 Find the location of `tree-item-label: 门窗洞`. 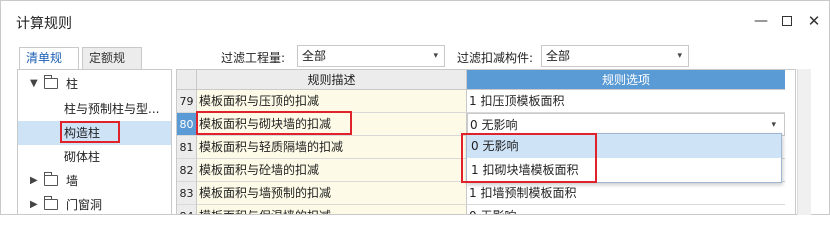

tree-item-label: 门窗洞 is located at coordinates (84, 205).